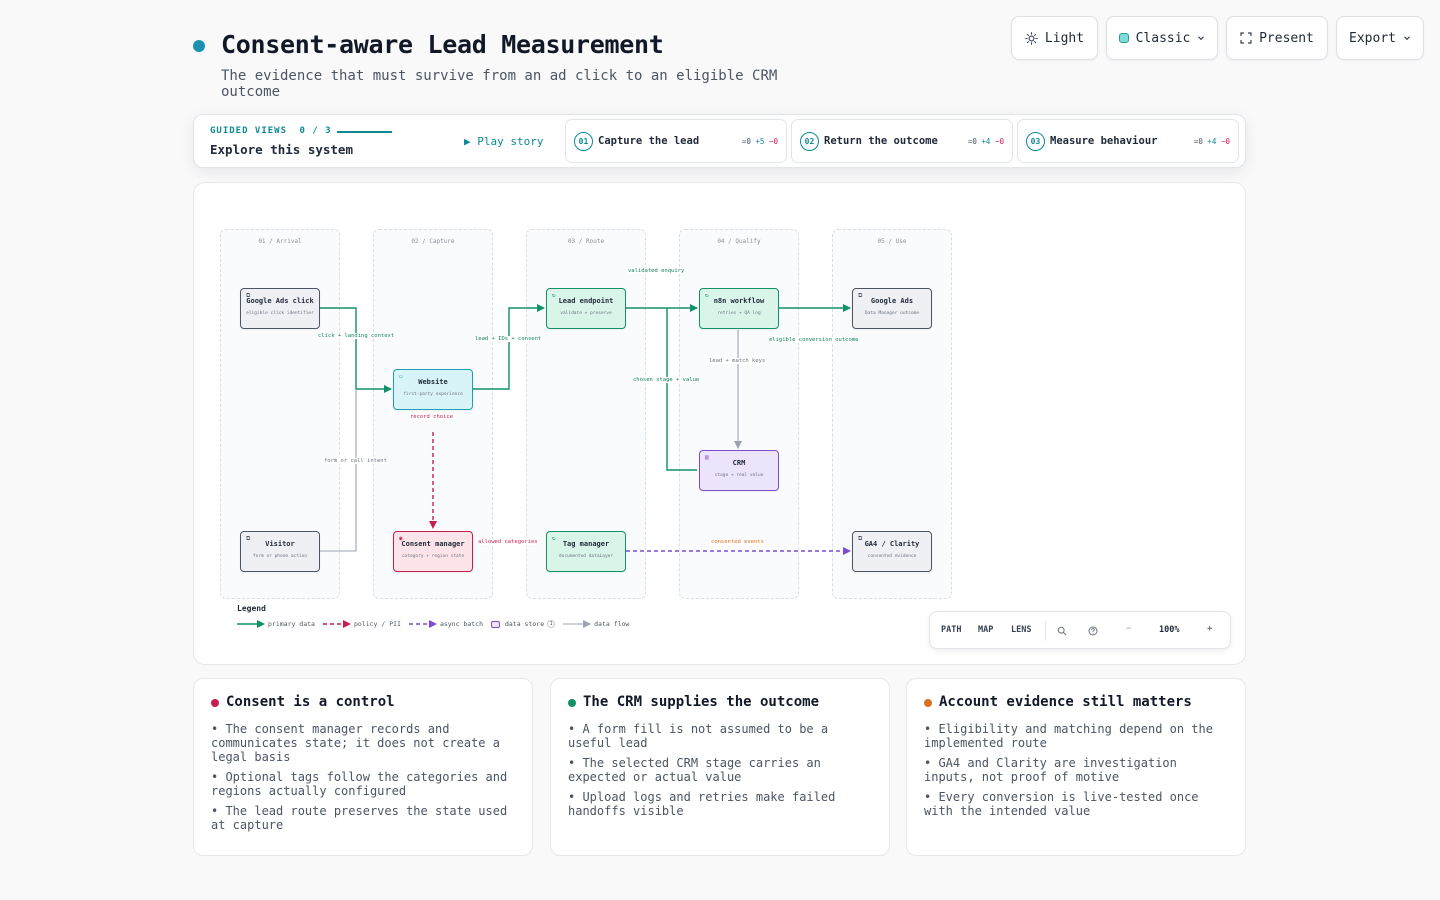 This screenshot has height=900, width=1440. Describe the element at coordinates (433, 394) in the screenshot. I see `node-subtitle: first-party experience` at that location.